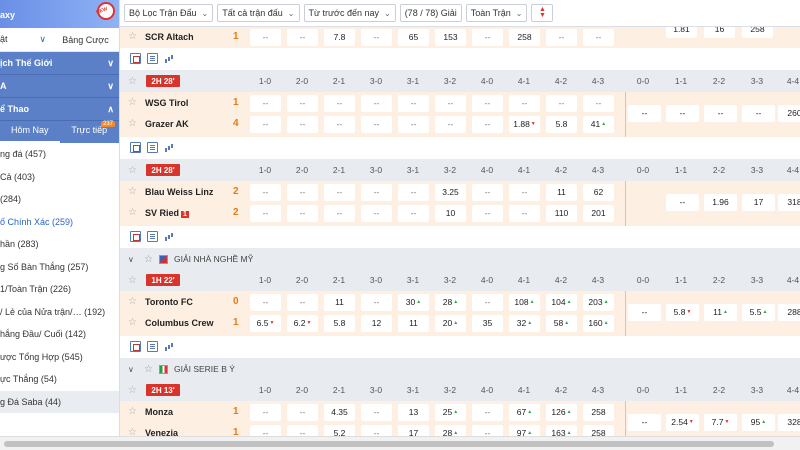  What do you see at coordinates (720, 422) in the screenshot?
I see `odds-cell: 7.7` at bounding box center [720, 422].